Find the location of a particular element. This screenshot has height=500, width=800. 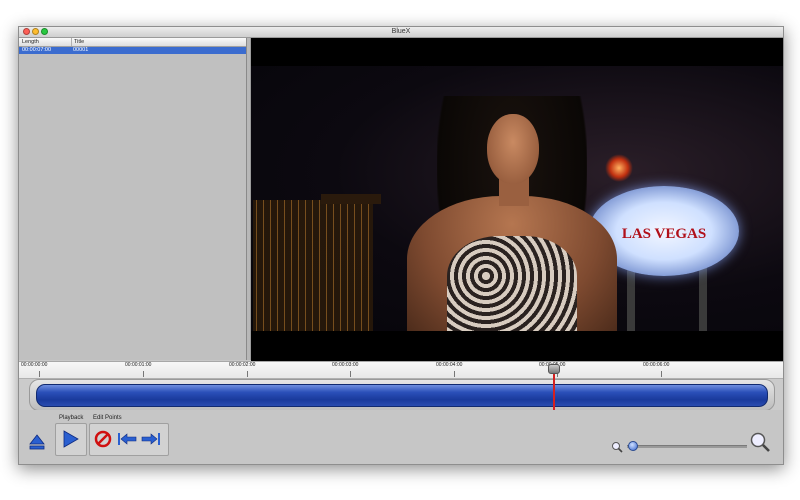

title-bar: BlueX is located at coordinates (401, 32).